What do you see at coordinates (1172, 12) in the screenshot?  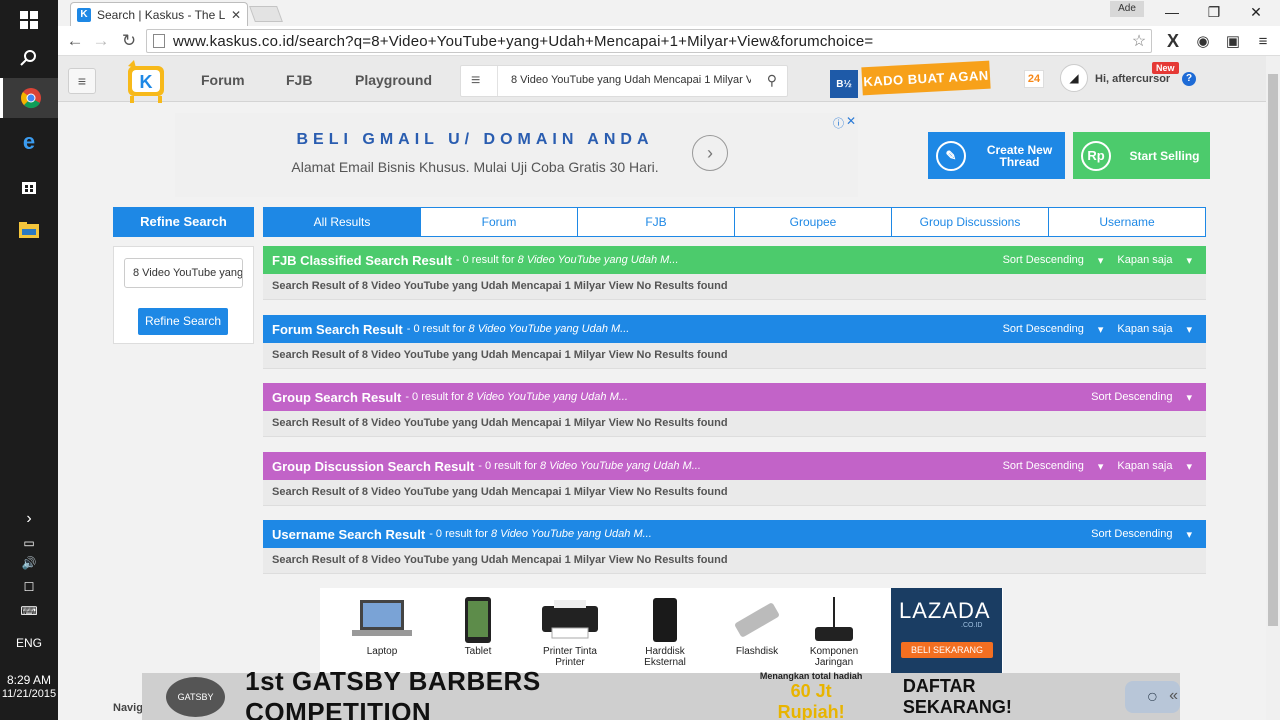 I see `minimize-button: —` at bounding box center [1172, 12].